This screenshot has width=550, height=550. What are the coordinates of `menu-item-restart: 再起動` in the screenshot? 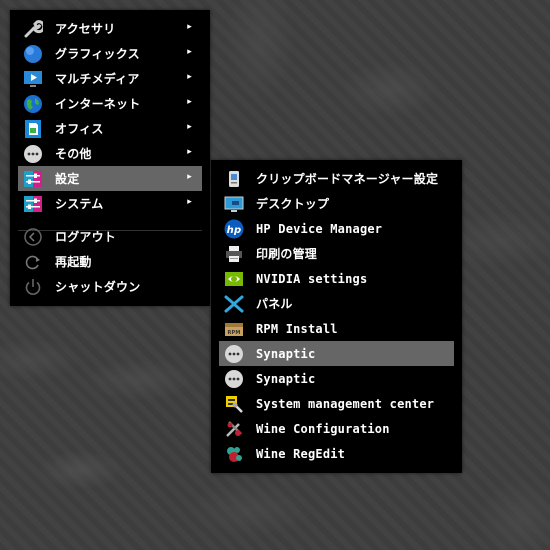 It's located at (110, 261).